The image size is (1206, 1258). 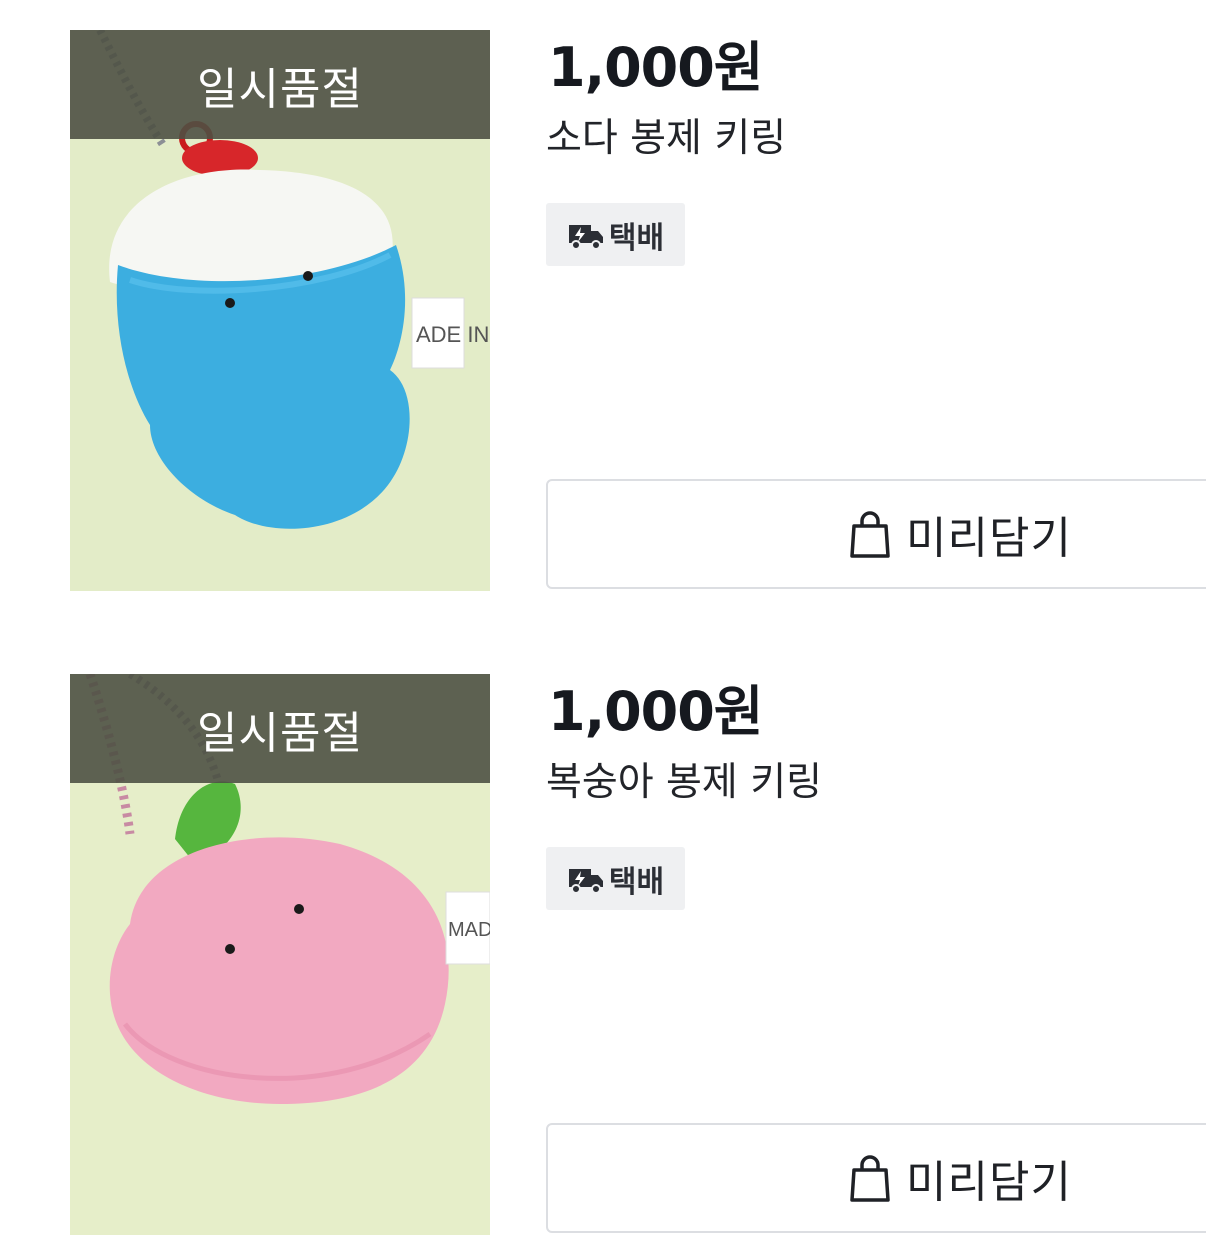 What do you see at coordinates (666, 139) in the screenshot?
I see `product-name: 소다 봉제 키링` at bounding box center [666, 139].